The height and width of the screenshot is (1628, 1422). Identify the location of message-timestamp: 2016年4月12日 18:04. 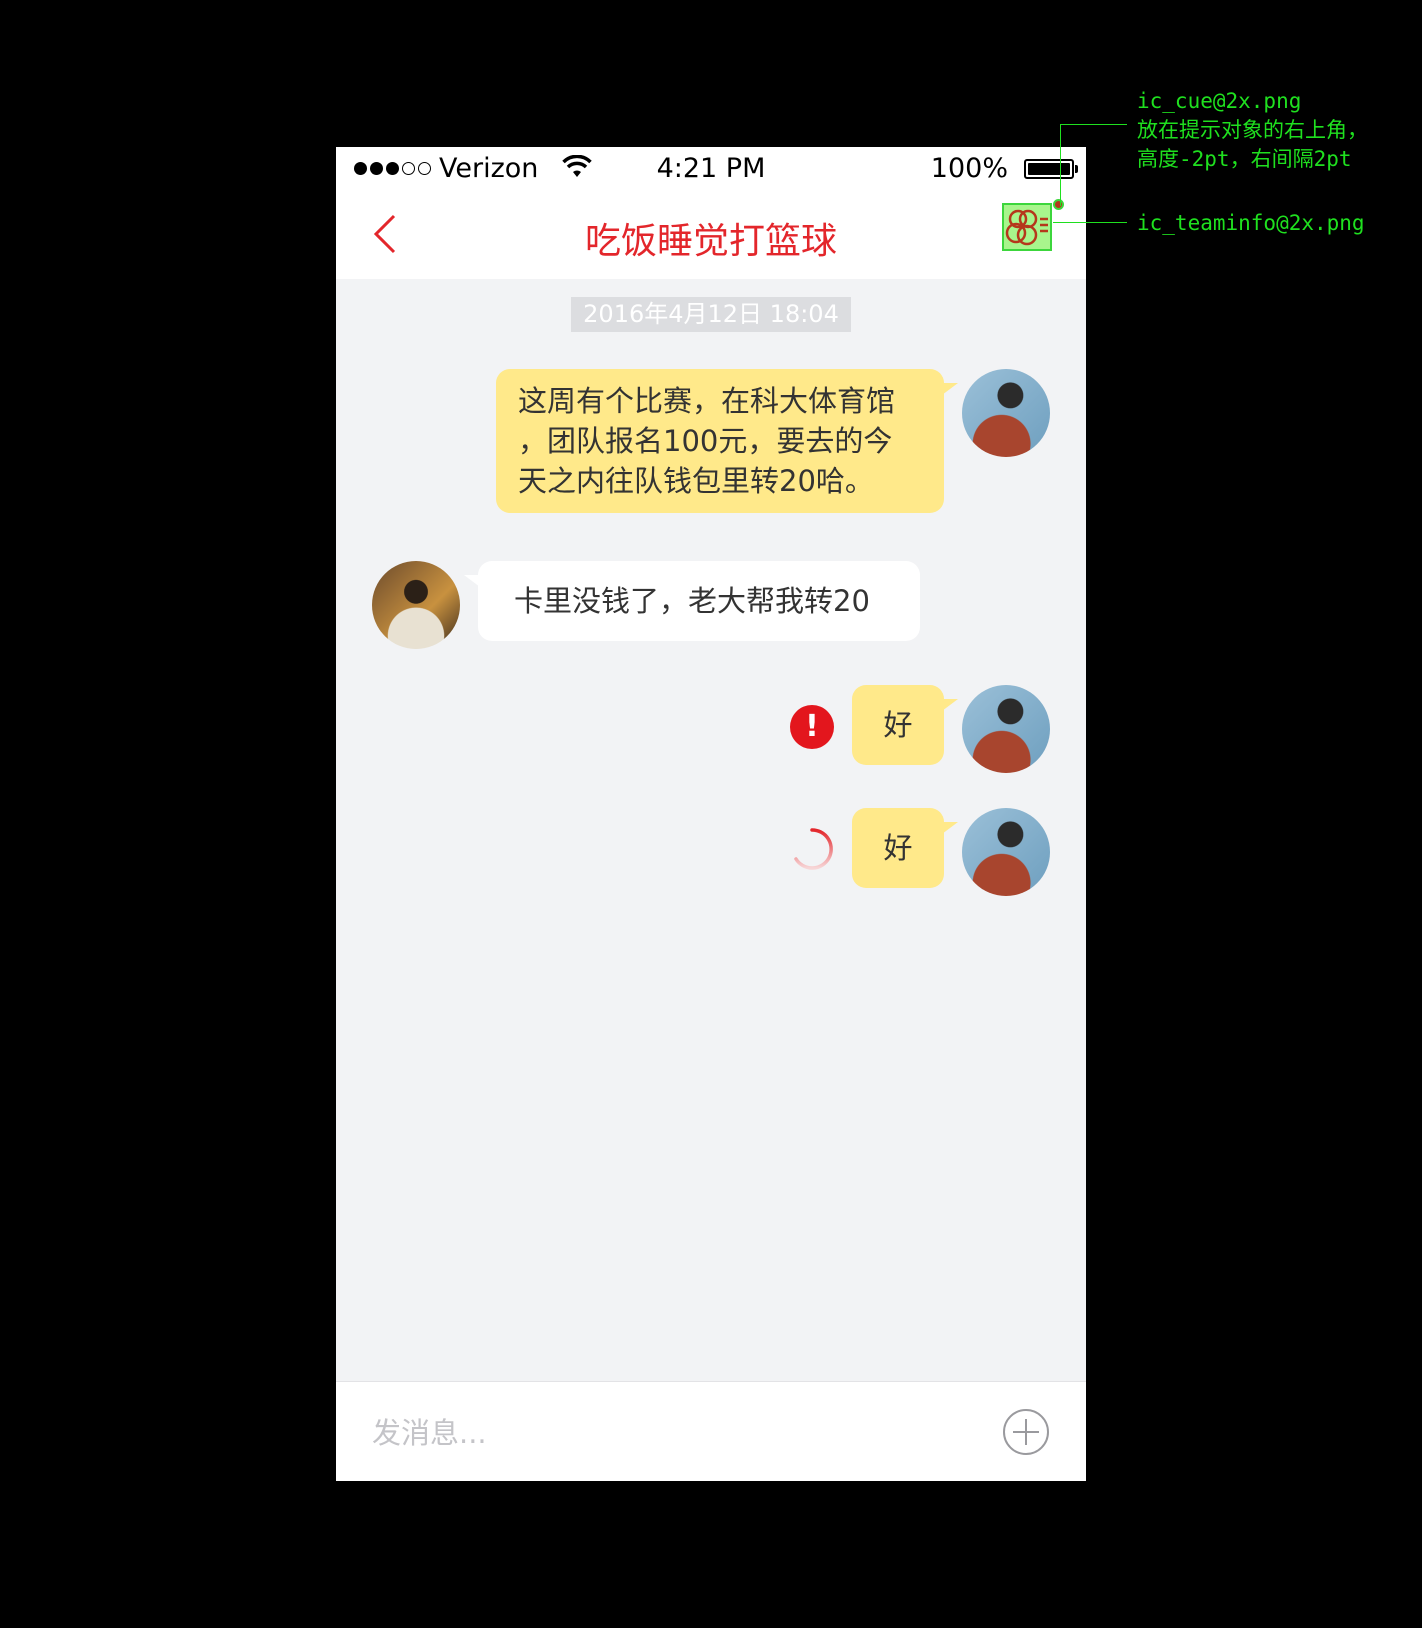
(711, 314).